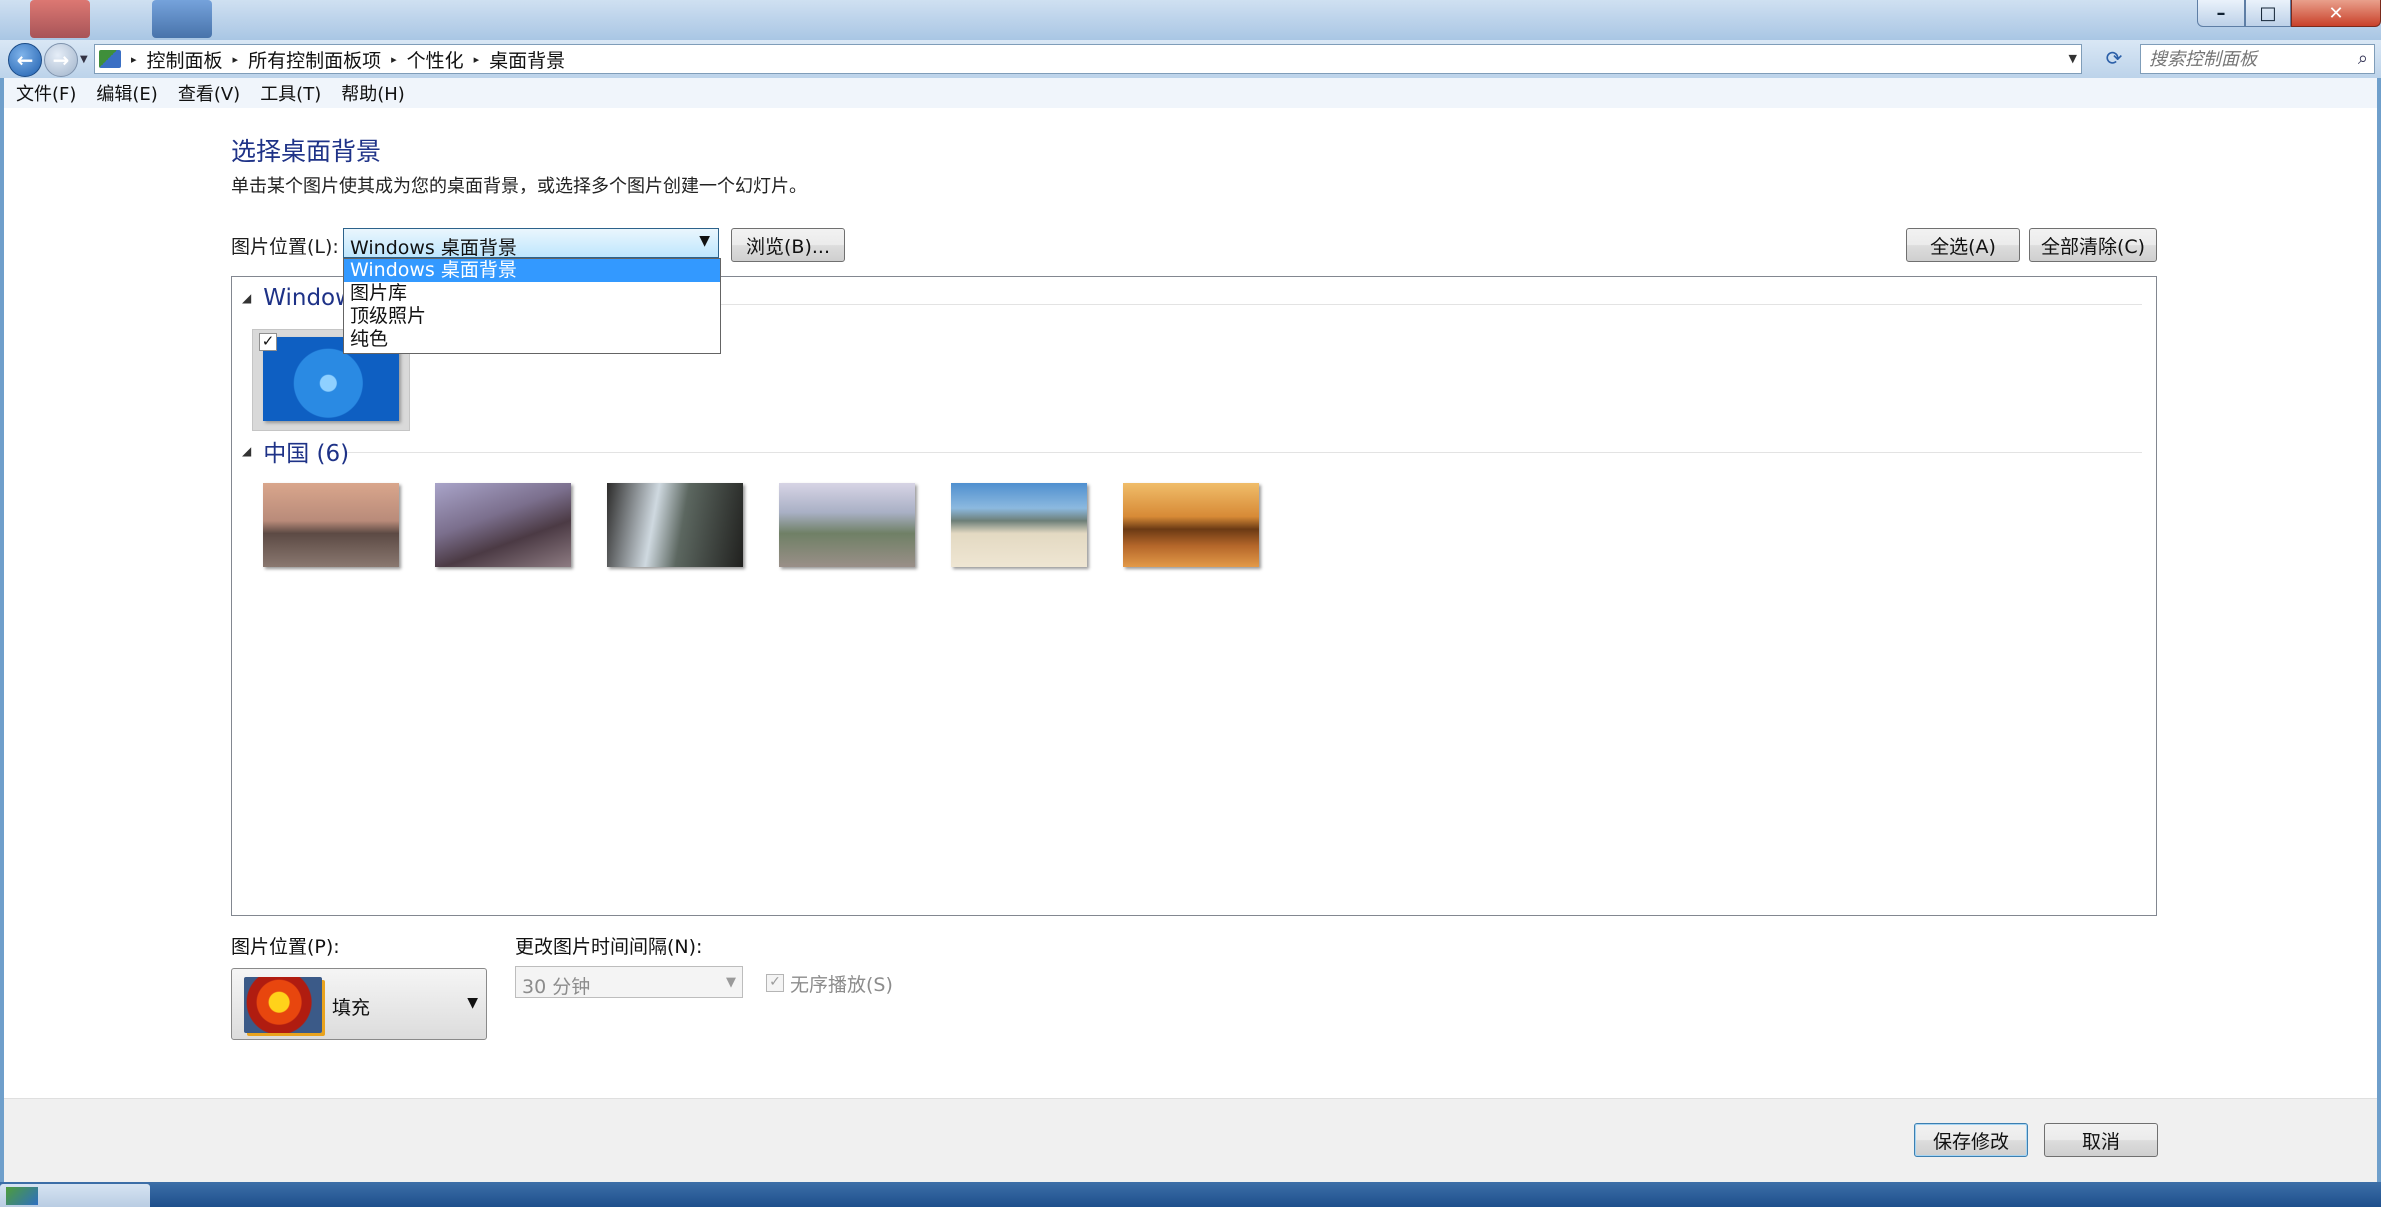 This screenshot has width=2381, height=1207. What do you see at coordinates (527, 59) in the screenshot?
I see `breadcrumb-desktop-background: 桌面背景` at bounding box center [527, 59].